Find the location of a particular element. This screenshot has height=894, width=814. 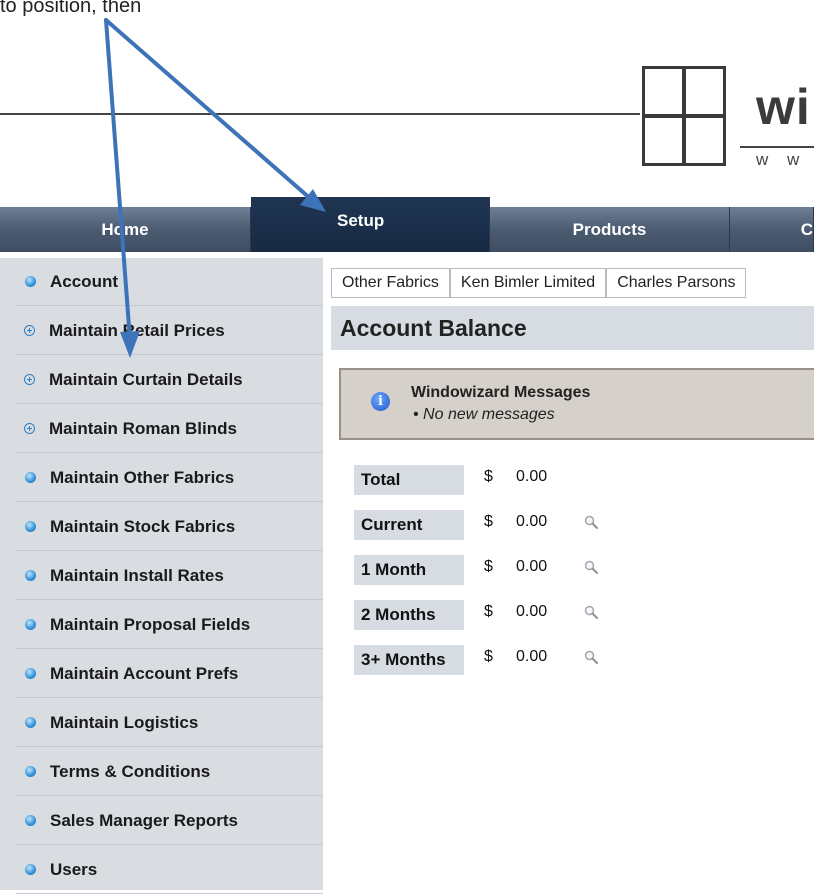

sidebar-item: Sales Manager Reports is located at coordinates (169, 821).